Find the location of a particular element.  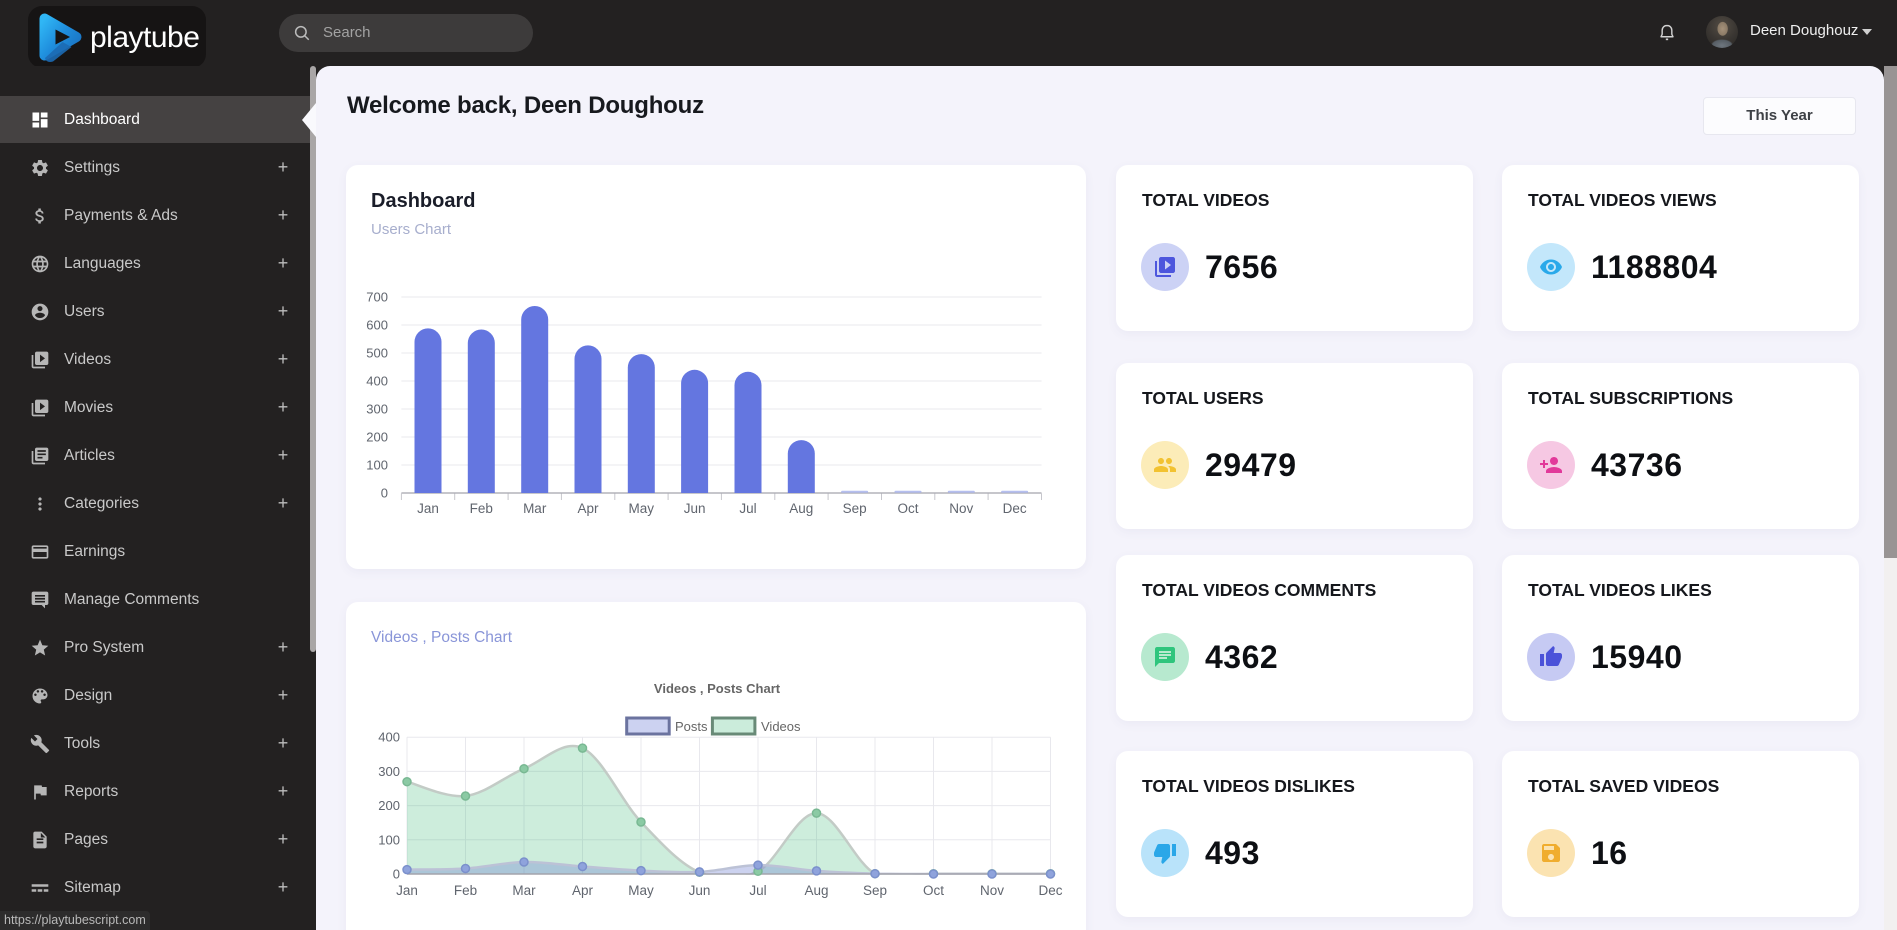

svg-text: 700 is located at coordinates (377, 297).